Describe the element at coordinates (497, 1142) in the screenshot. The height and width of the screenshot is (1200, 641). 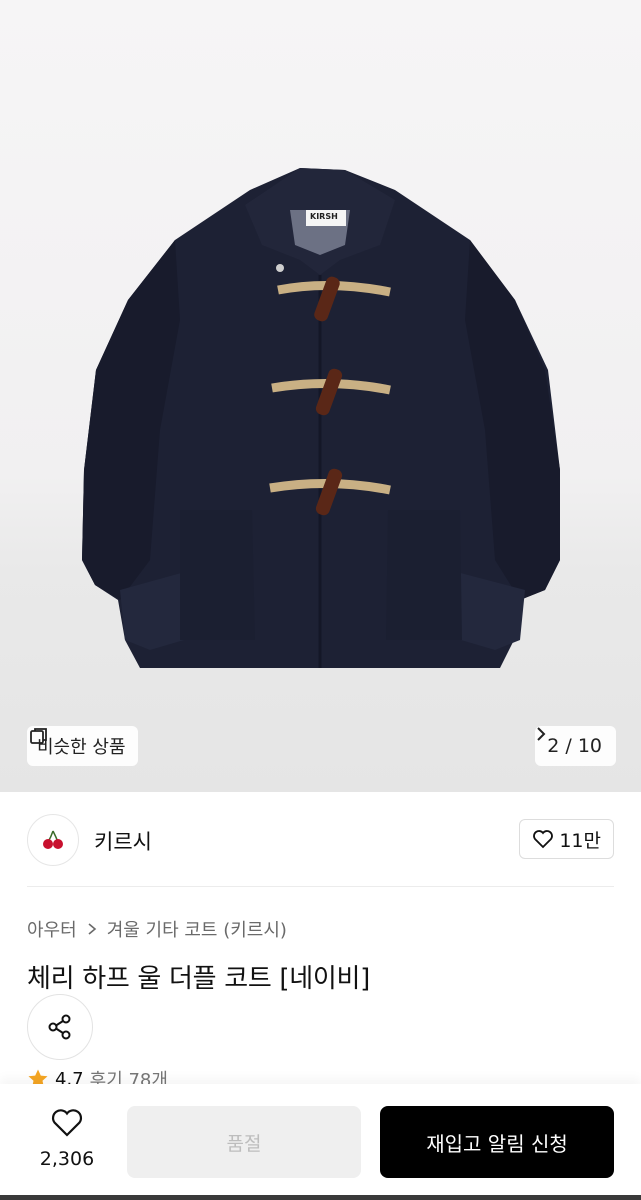
I see `restock-alert-button: 재입고 알림 신청` at that location.